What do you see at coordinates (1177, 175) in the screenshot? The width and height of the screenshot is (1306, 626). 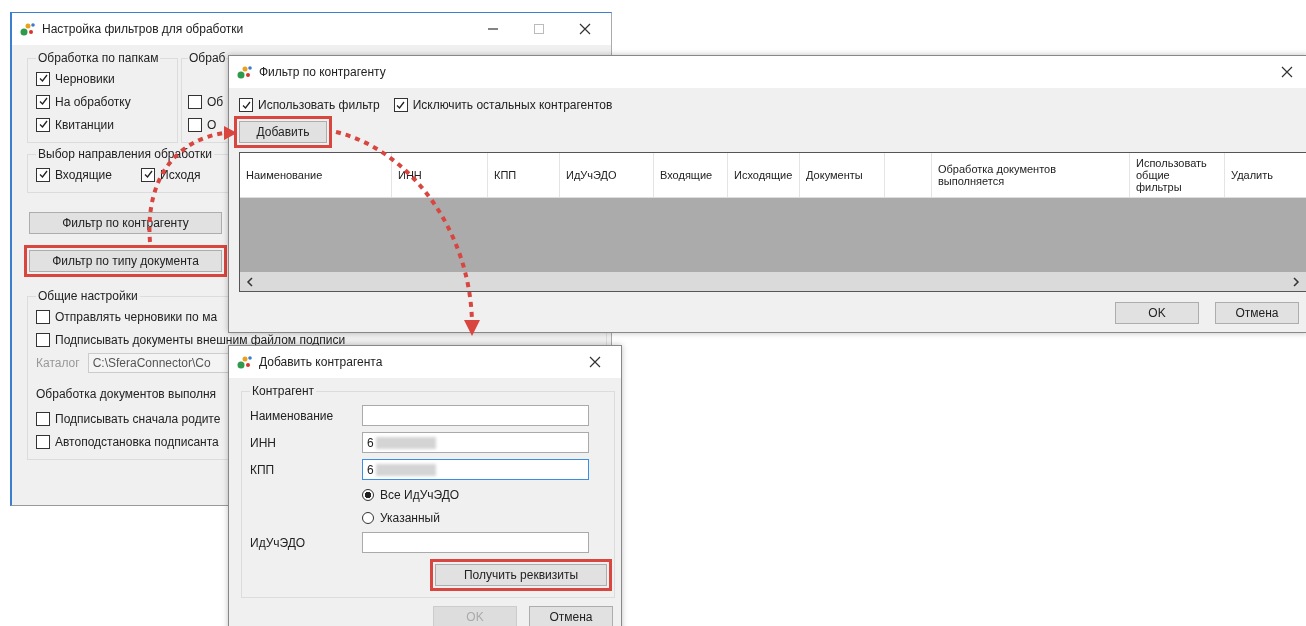 I see `column-header: Использовать общие фильтры` at bounding box center [1177, 175].